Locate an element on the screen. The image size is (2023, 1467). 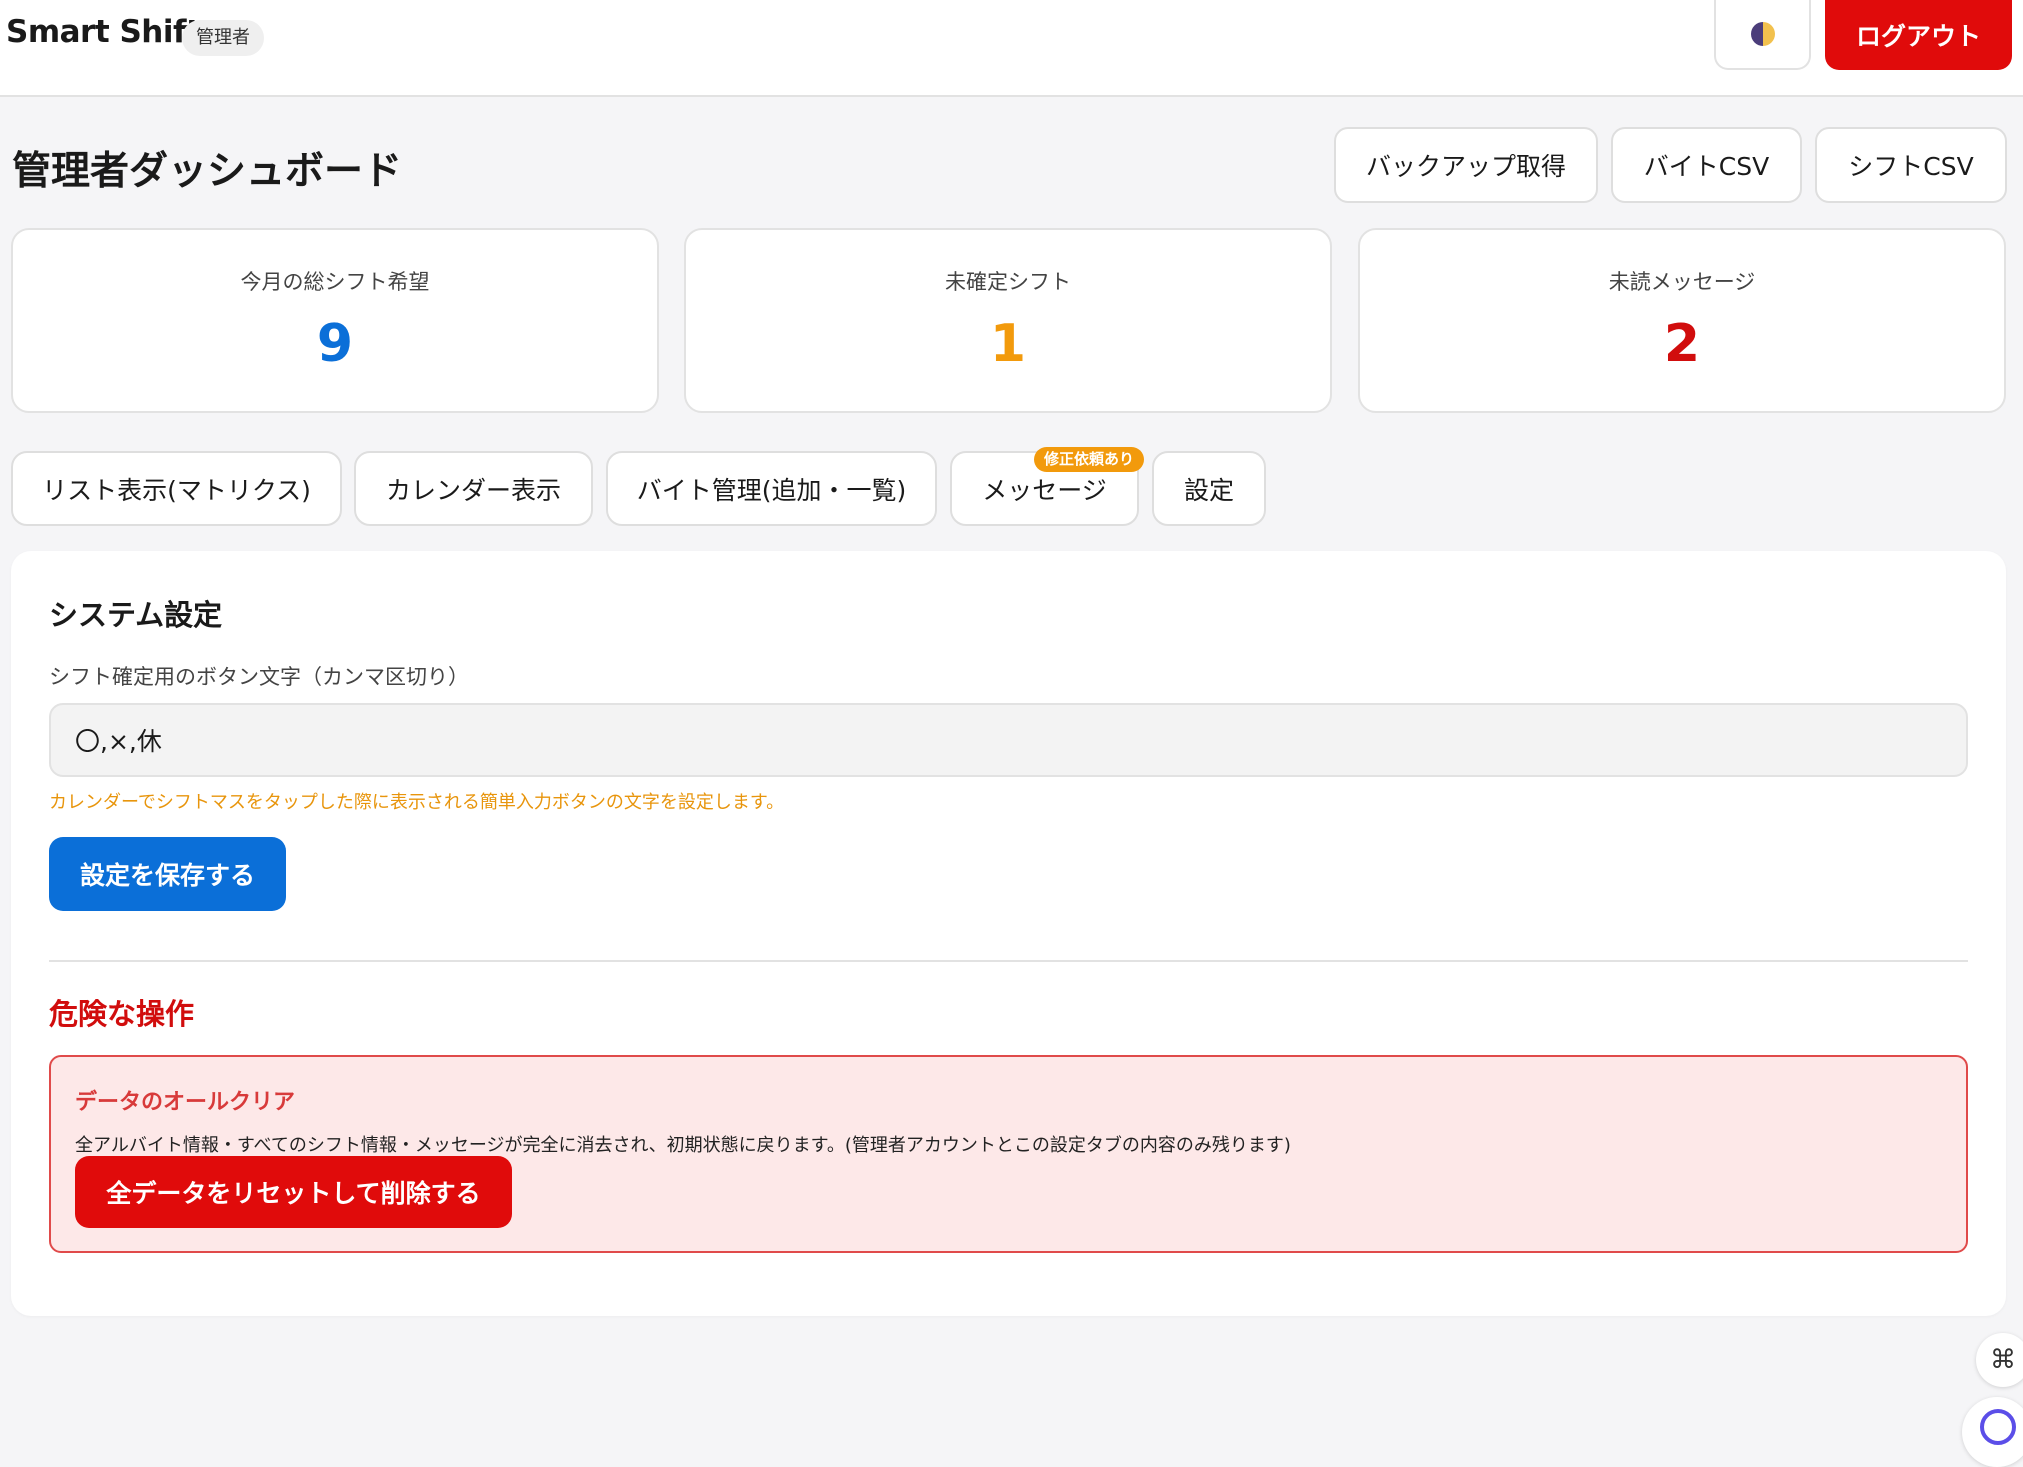
tab-settings: 設定 is located at coordinates (1209, 488).